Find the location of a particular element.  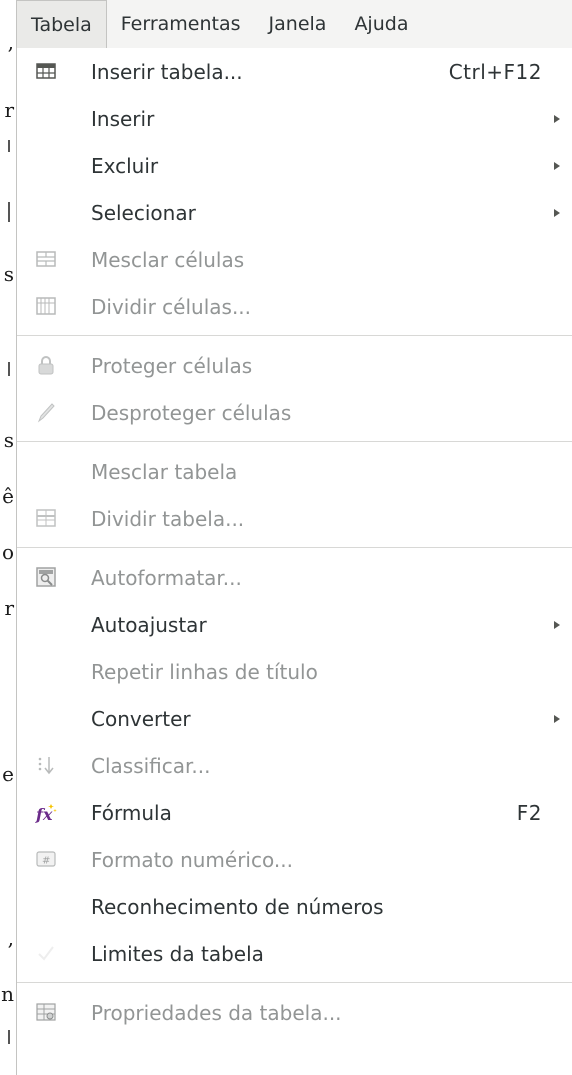

menu-label: Ferramentas is located at coordinates (180, 24).